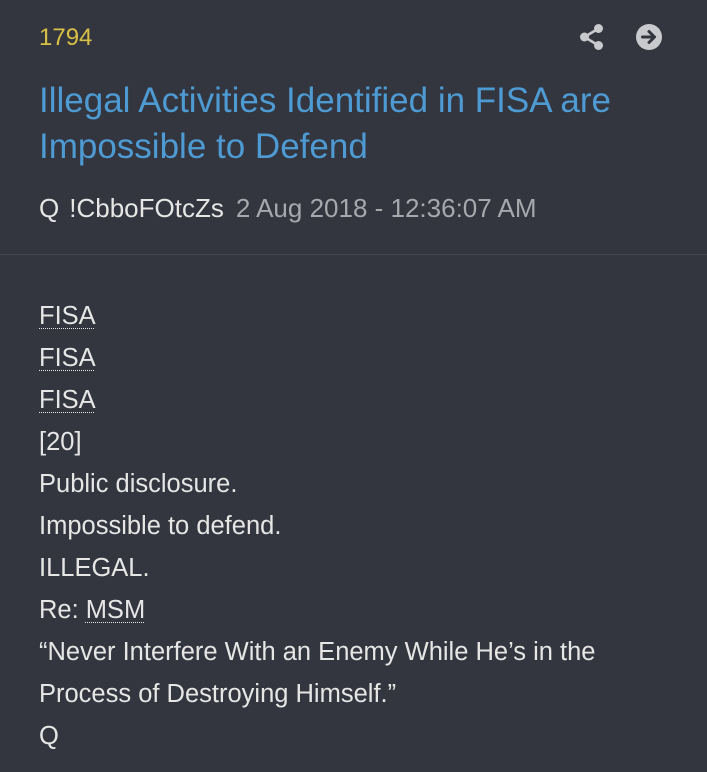 The image size is (707, 772). Describe the element at coordinates (160, 526) in the screenshot. I see `body-line-impossible: Impossible to defend.` at that location.